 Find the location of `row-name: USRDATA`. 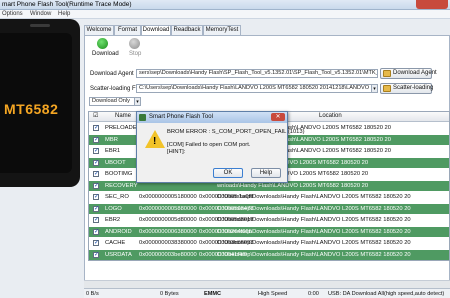

row-name: USRDATA is located at coordinates (118, 254).